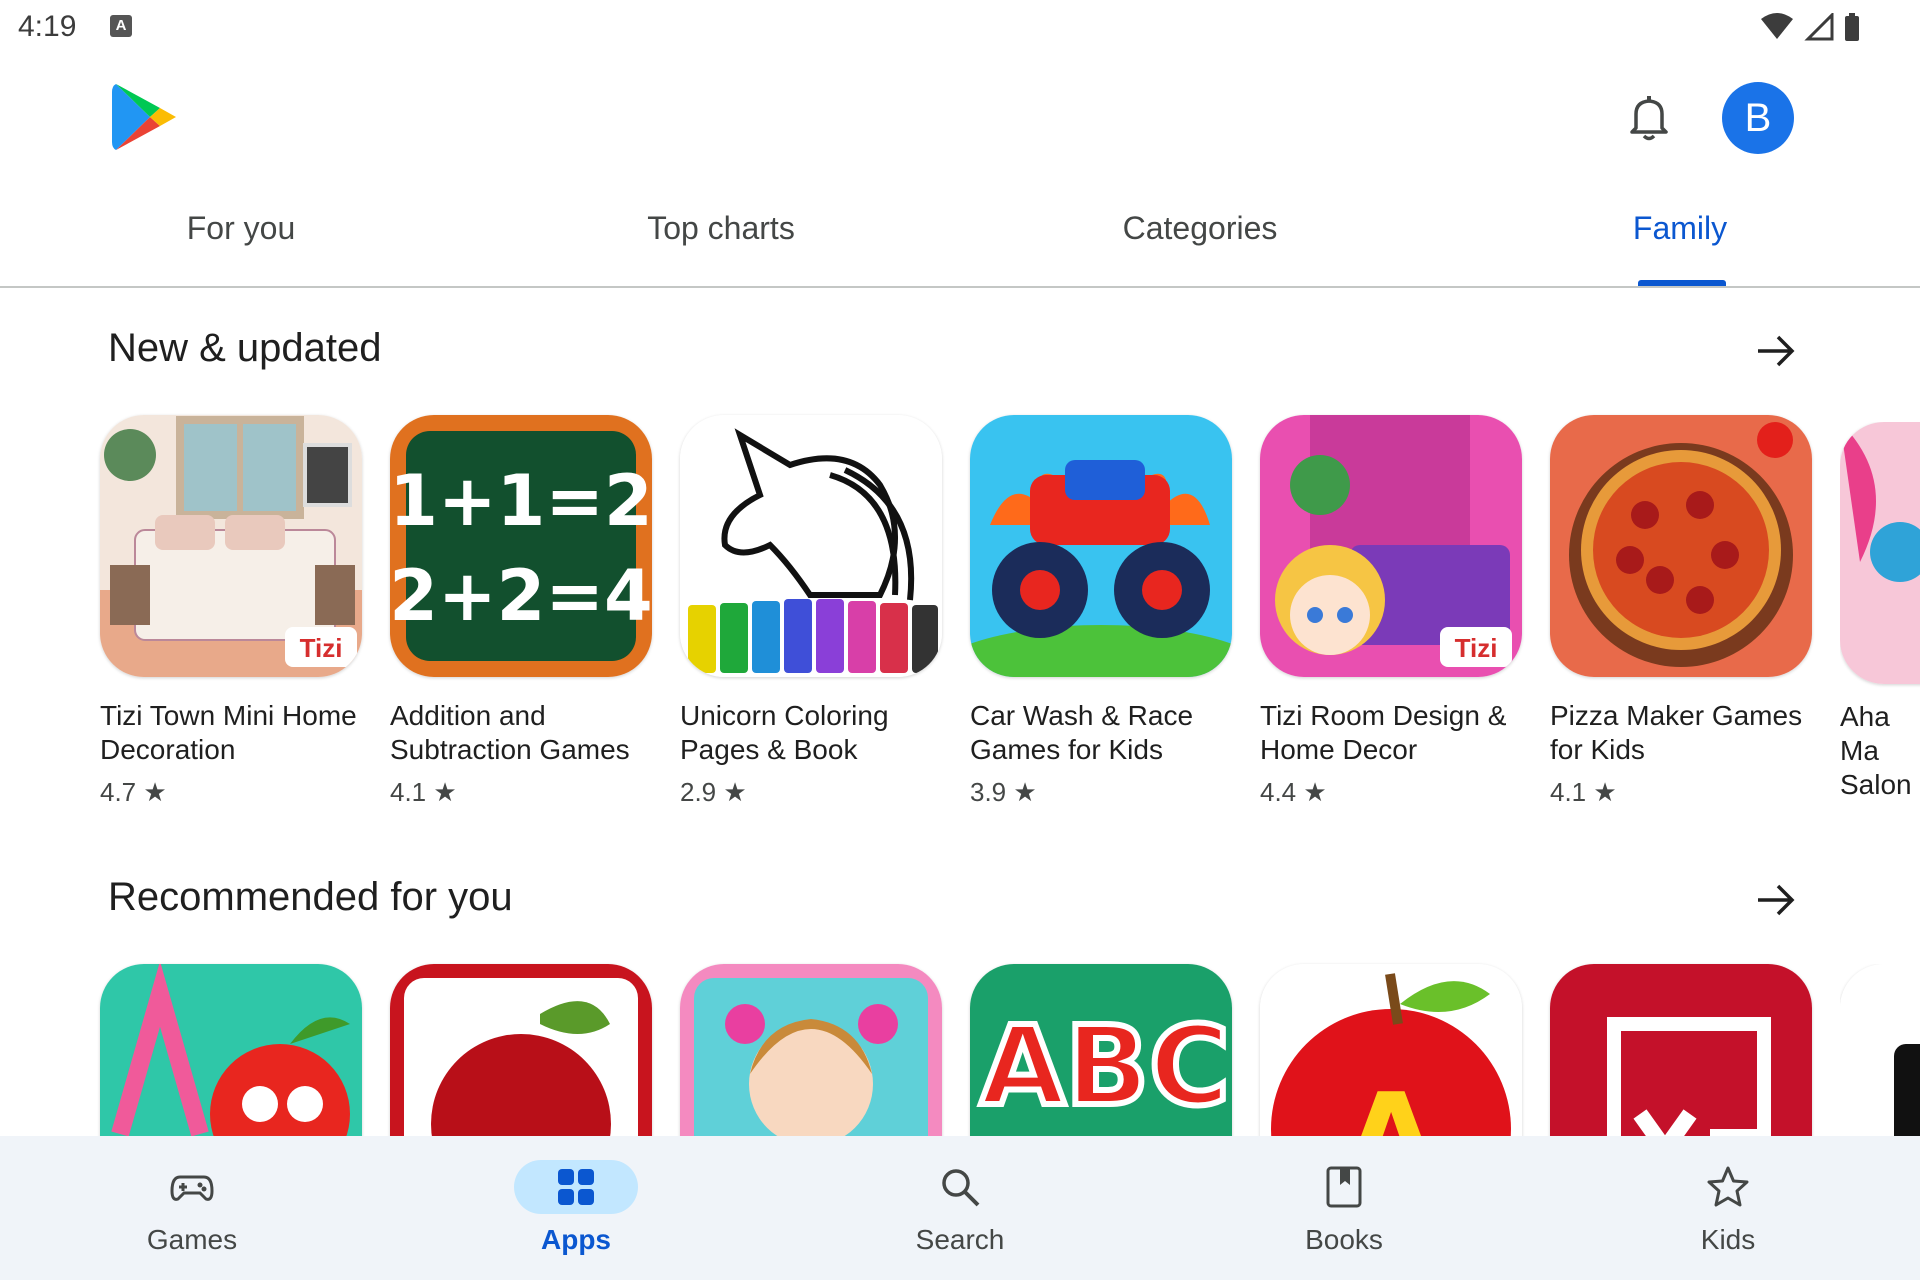  Describe the element at coordinates (1082, 732) in the screenshot. I see `app-name: Car Wash & Race Games for Kids` at that location.